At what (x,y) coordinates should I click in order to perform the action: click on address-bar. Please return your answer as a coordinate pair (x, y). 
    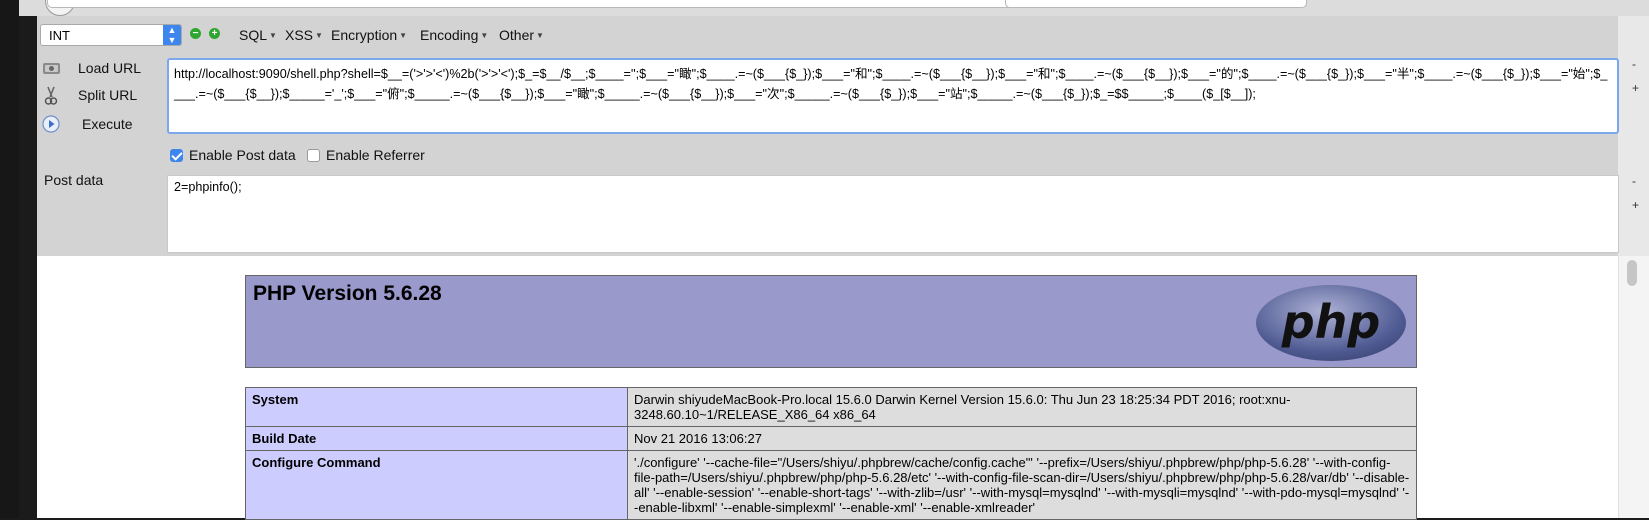
    Looking at the image, I should click on (532, 4).